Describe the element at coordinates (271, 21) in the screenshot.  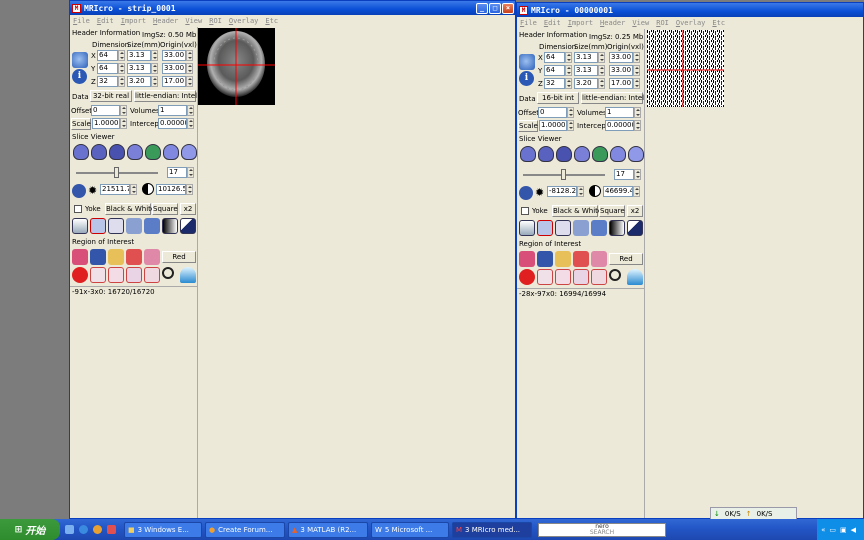
I see `menu-etc: Etc` at that location.